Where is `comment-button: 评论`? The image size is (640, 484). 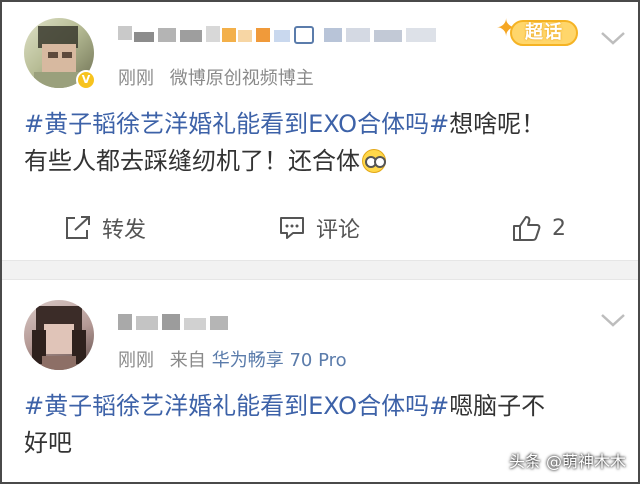 comment-button: 评论 is located at coordinates (319, 228).